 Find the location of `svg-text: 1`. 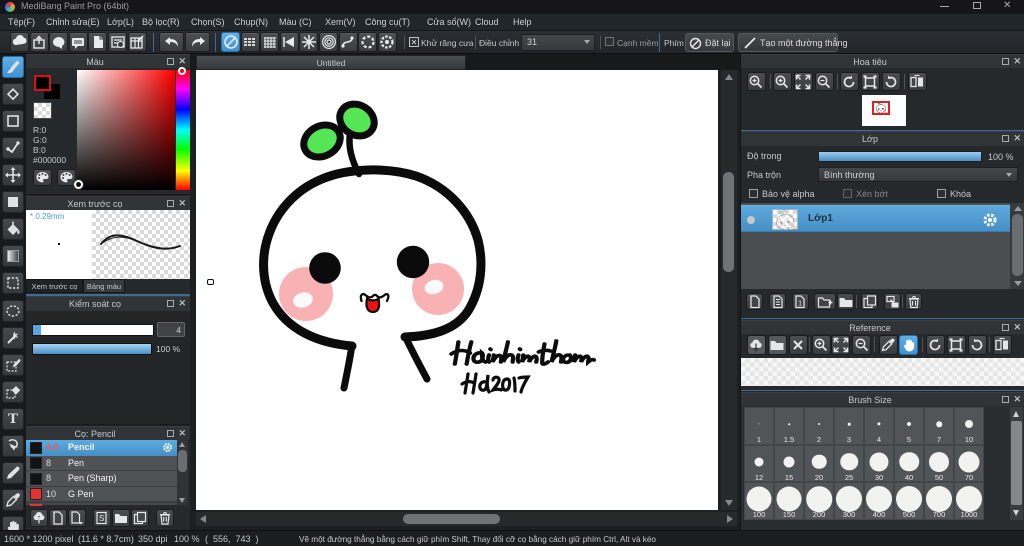

svg-text: 1 is located at coordinates (800, 302).